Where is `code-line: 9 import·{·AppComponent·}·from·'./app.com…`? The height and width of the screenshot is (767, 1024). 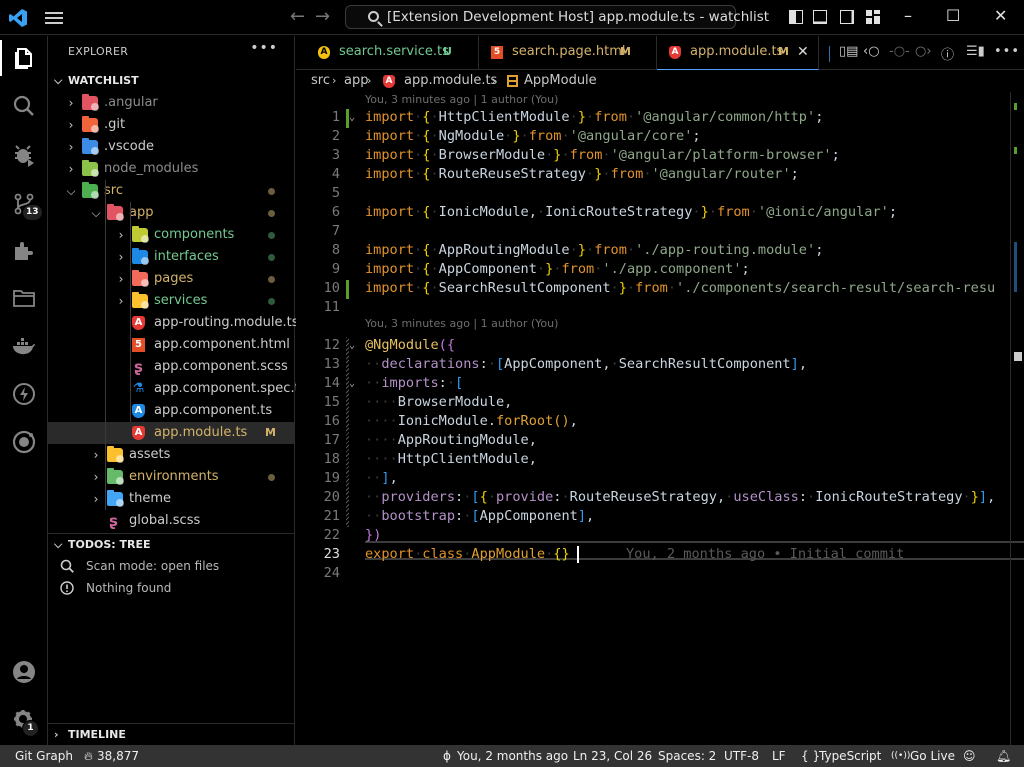
code-line: 9 import·{·AppComponent·}·from·'./app.com… is located at coordinates (660, 269).